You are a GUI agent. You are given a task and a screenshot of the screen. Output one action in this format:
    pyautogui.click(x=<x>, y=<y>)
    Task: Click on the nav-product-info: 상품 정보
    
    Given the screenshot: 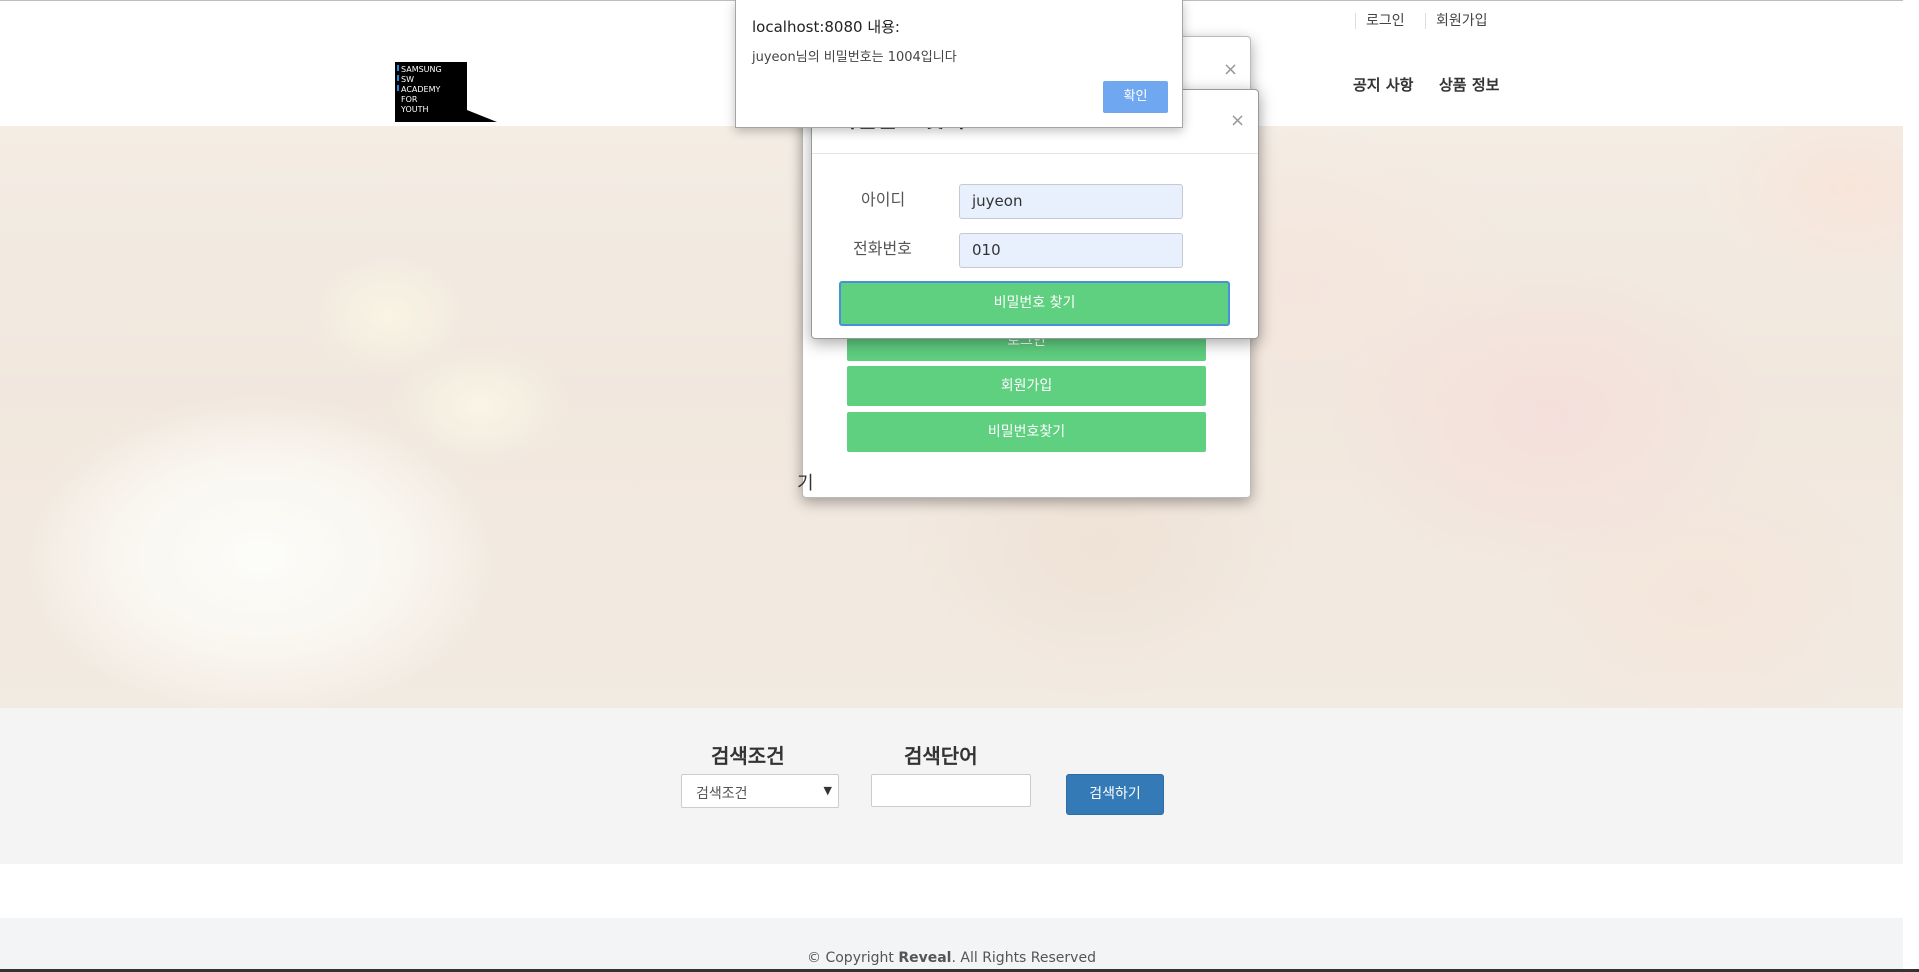 What is the action you would take?
    pyautogui.click(x=1469, y=84)
    